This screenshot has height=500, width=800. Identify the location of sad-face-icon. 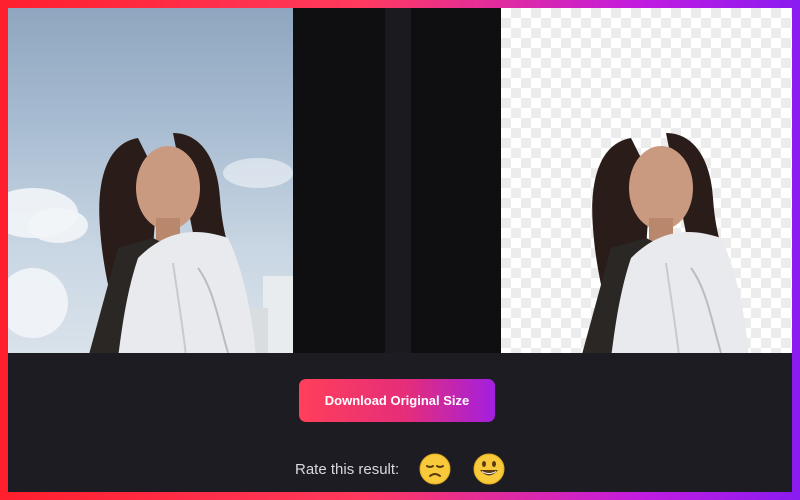
(435, 469).